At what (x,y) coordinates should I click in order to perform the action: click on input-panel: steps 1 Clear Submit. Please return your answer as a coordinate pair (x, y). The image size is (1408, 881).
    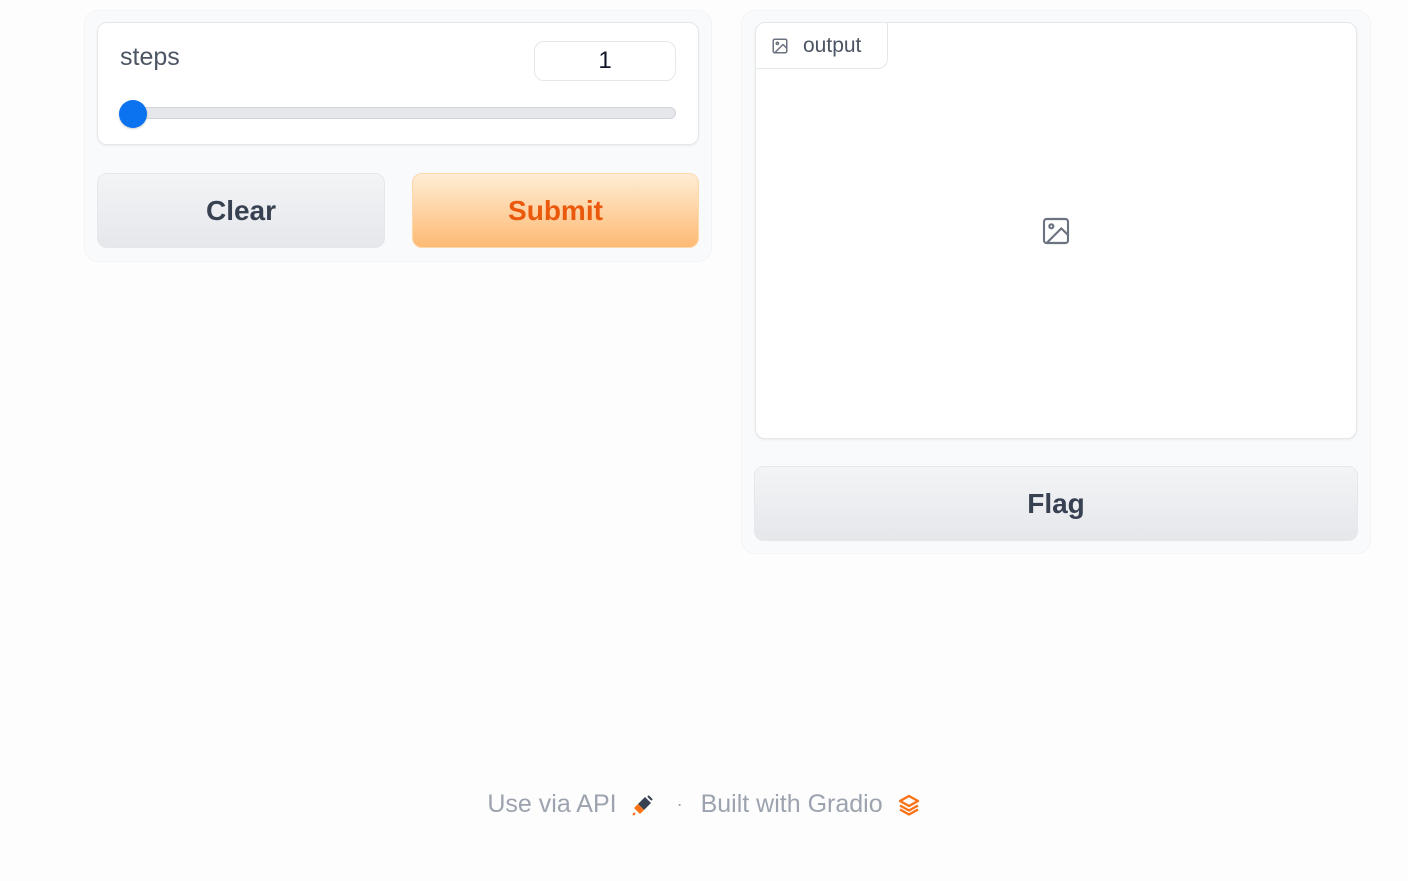
    Looking at the image, I should click on (398, 136).